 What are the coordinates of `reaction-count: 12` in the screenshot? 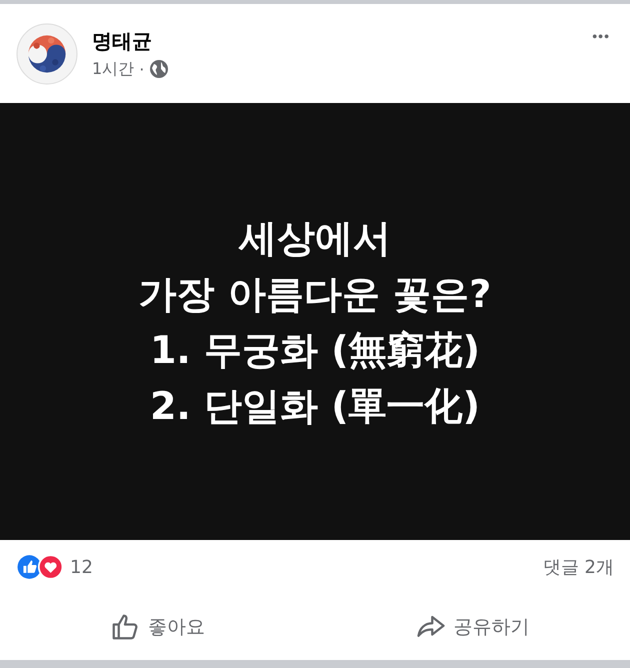 It's located at (81, 567).